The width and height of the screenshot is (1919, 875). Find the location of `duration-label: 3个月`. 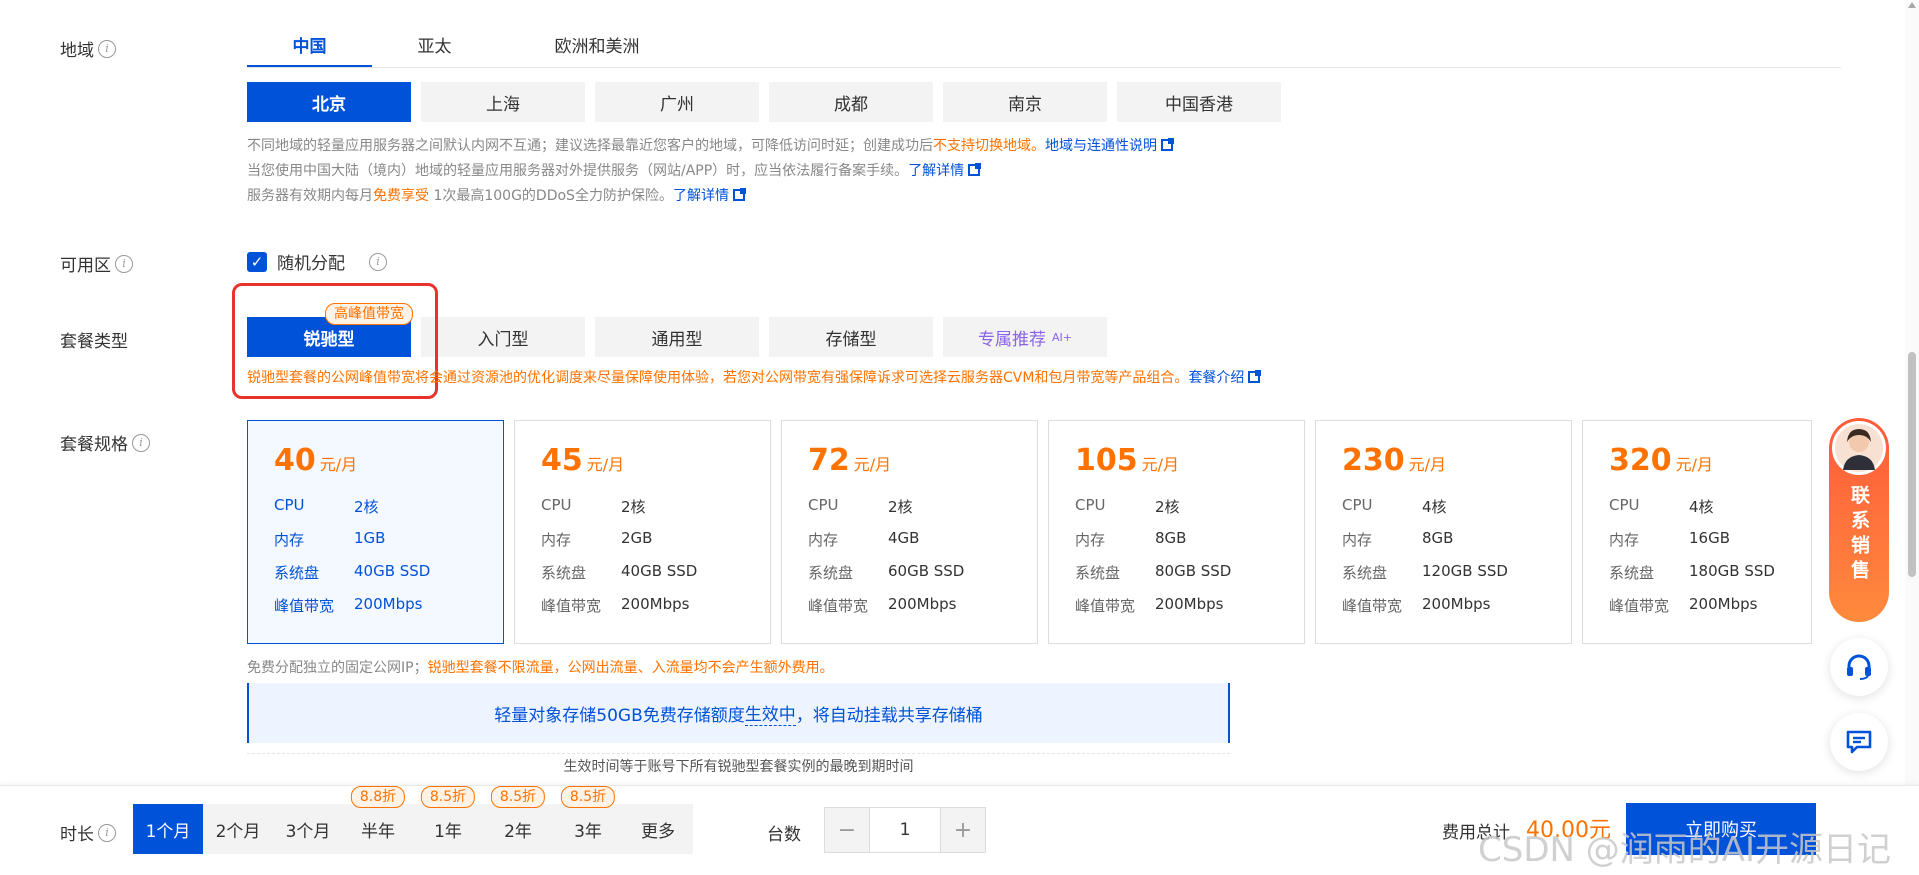

duration-label: 3个月 is located at coordinates (308, 831).